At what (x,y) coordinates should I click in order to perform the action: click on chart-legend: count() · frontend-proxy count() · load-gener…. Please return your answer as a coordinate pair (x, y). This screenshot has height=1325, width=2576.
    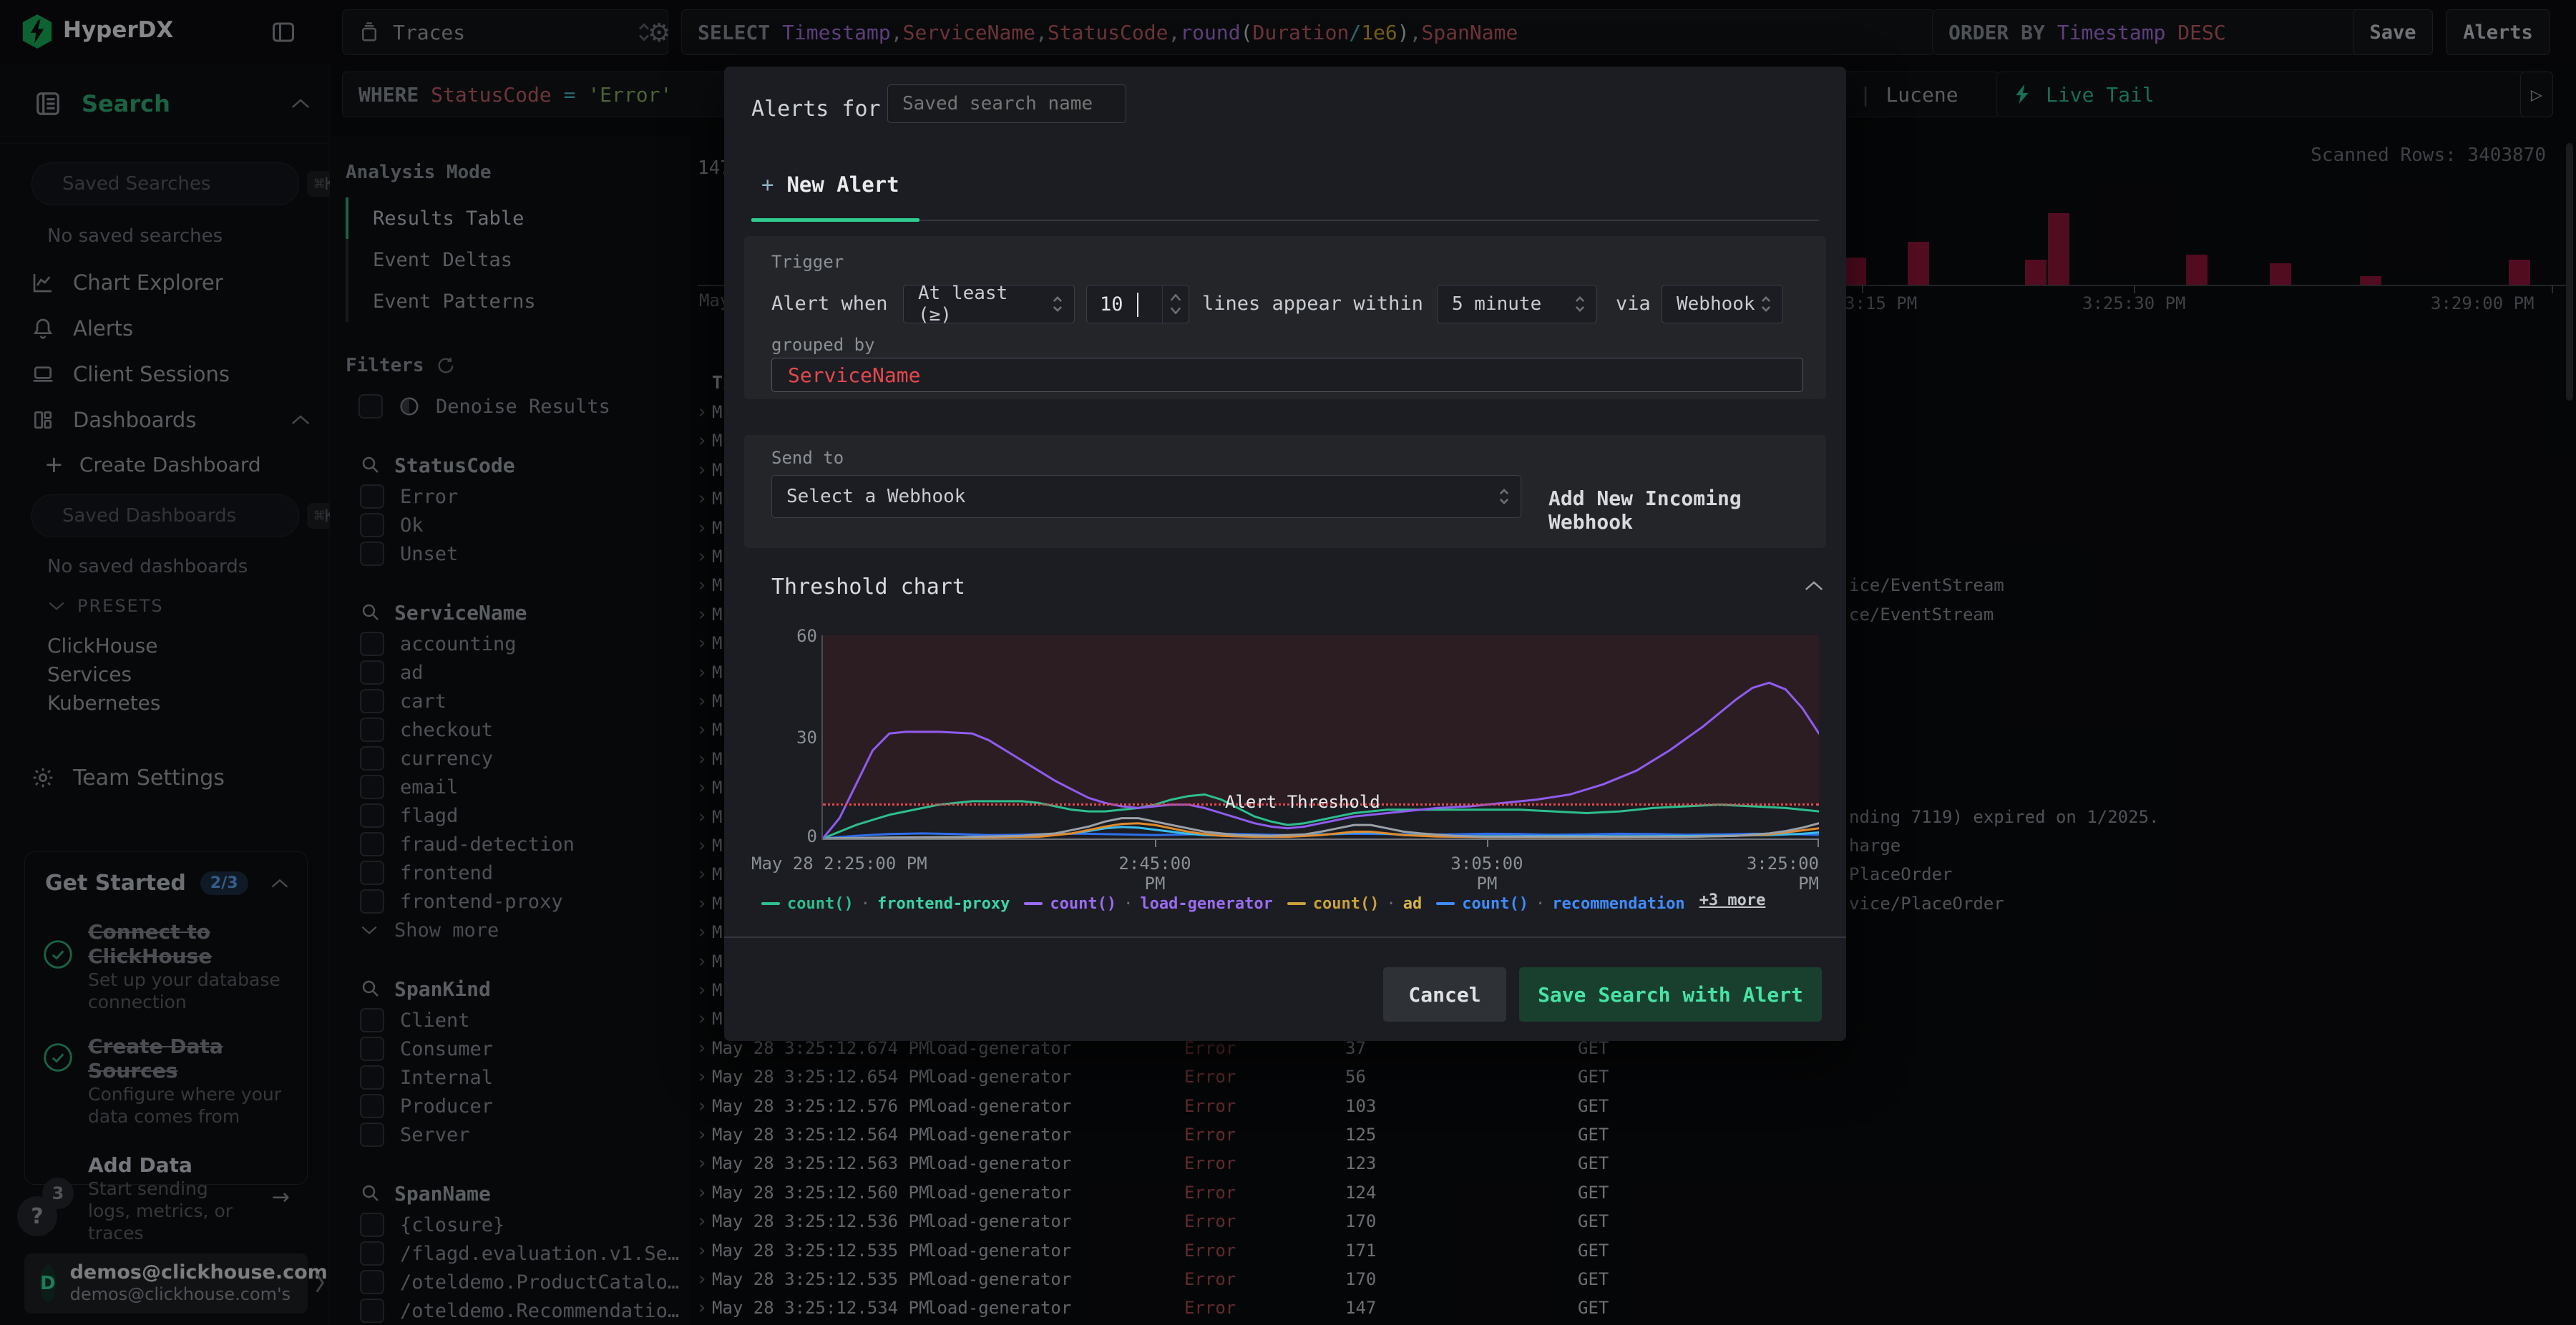
    Looking at the image, I should click on (1290, 899).